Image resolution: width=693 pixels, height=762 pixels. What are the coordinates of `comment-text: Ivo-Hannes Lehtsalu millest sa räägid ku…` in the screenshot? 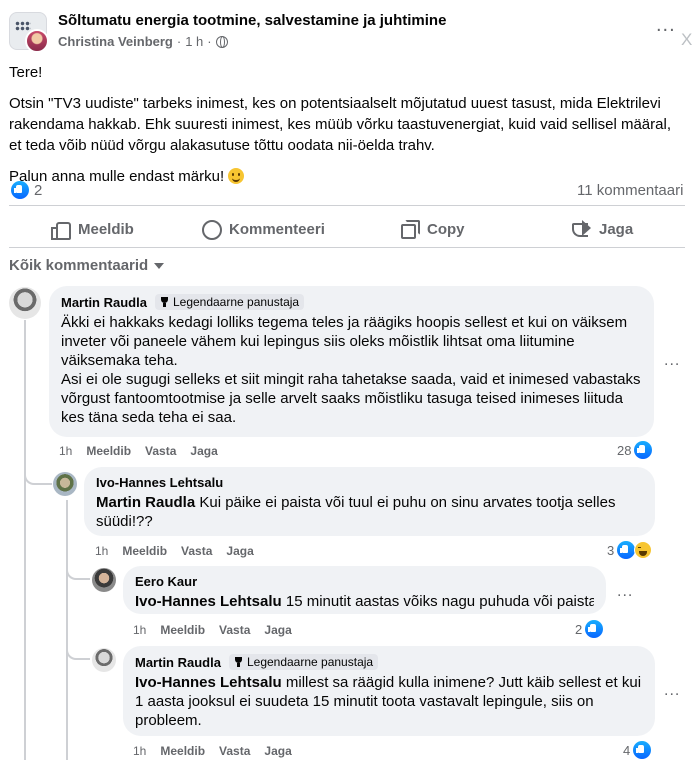 It's located at (389, 701).